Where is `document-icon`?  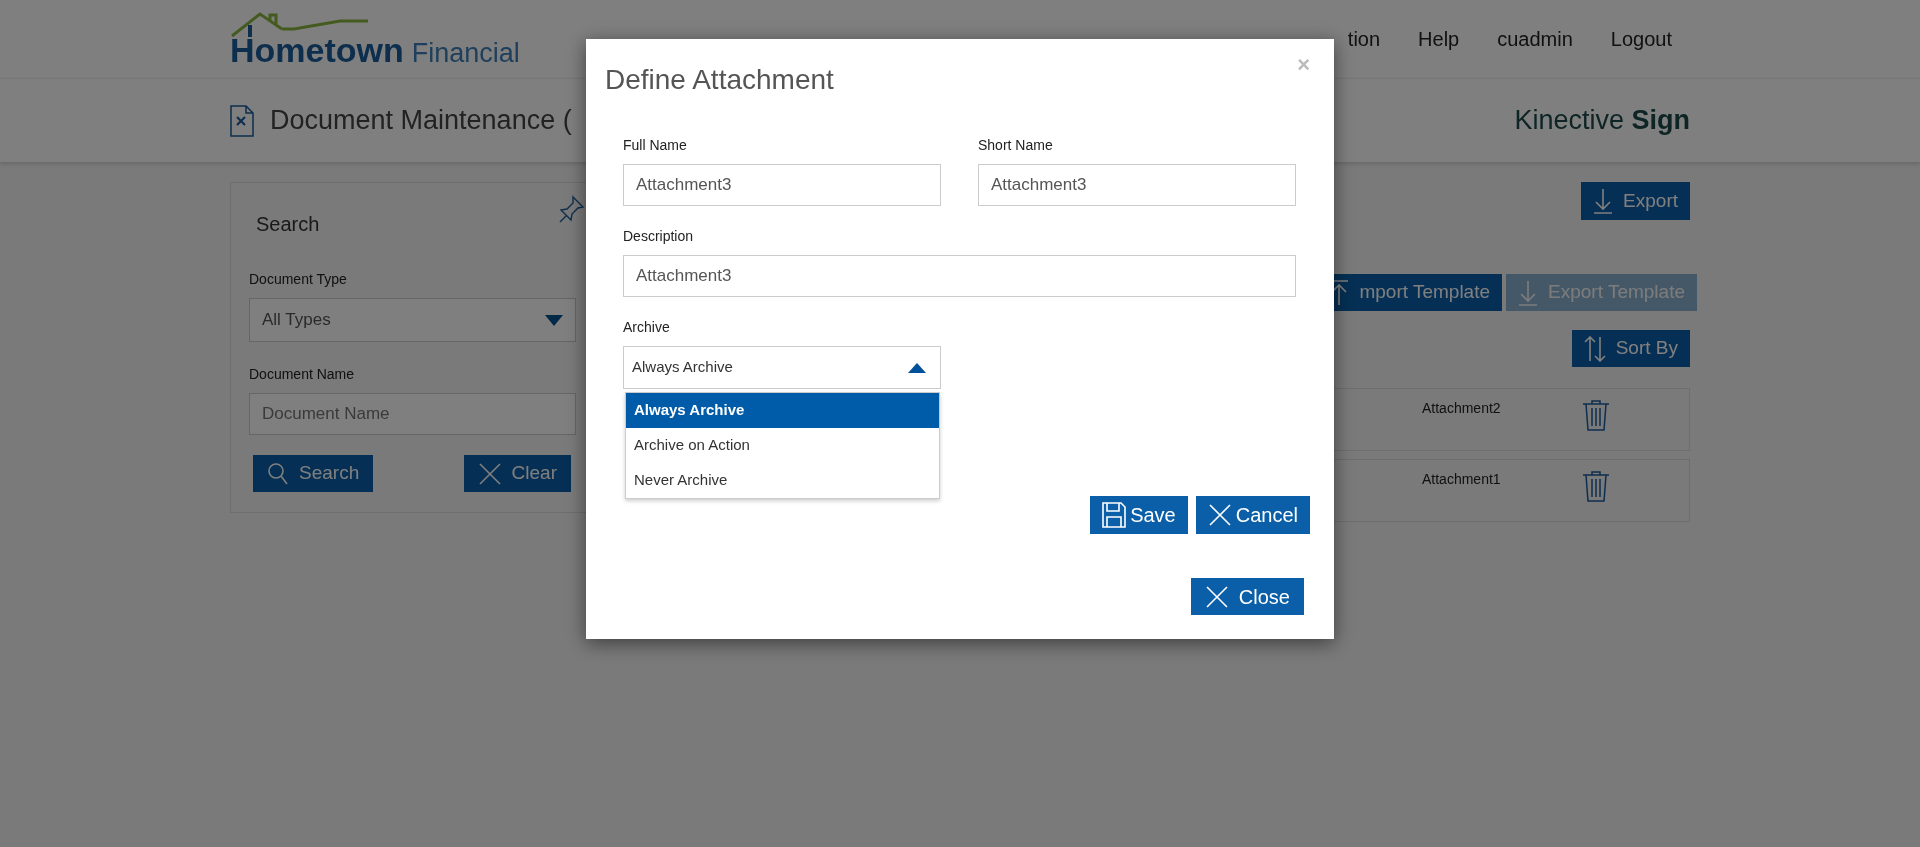
document-icon is located at coordinates (242, 120).